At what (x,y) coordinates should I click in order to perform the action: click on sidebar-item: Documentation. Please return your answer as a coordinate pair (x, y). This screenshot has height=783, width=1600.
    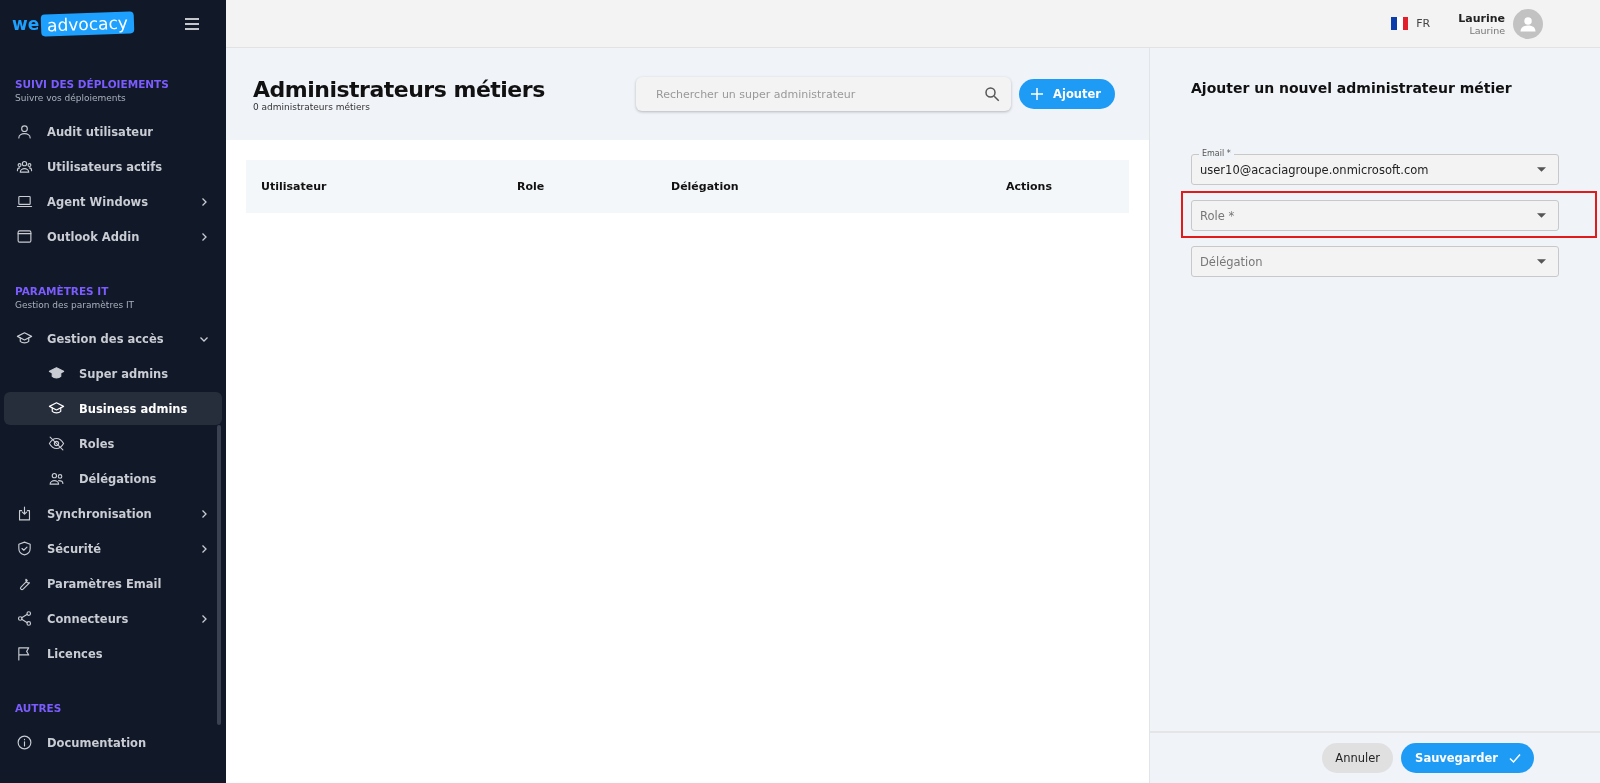
    Looking at the image, I should click on (113, 742).